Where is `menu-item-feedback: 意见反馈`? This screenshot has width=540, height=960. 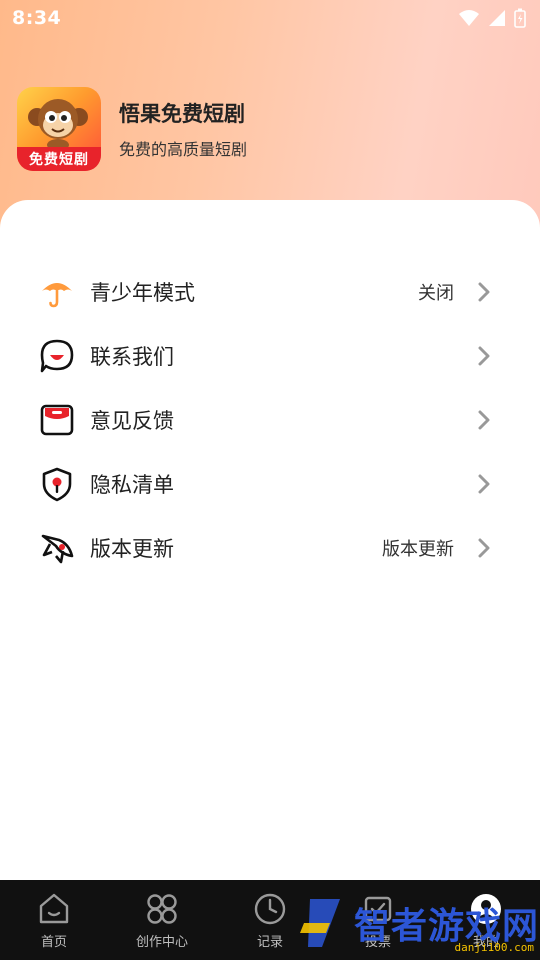
menu-item-feedback: 意见反馈 is located at coordinates (270, 420).